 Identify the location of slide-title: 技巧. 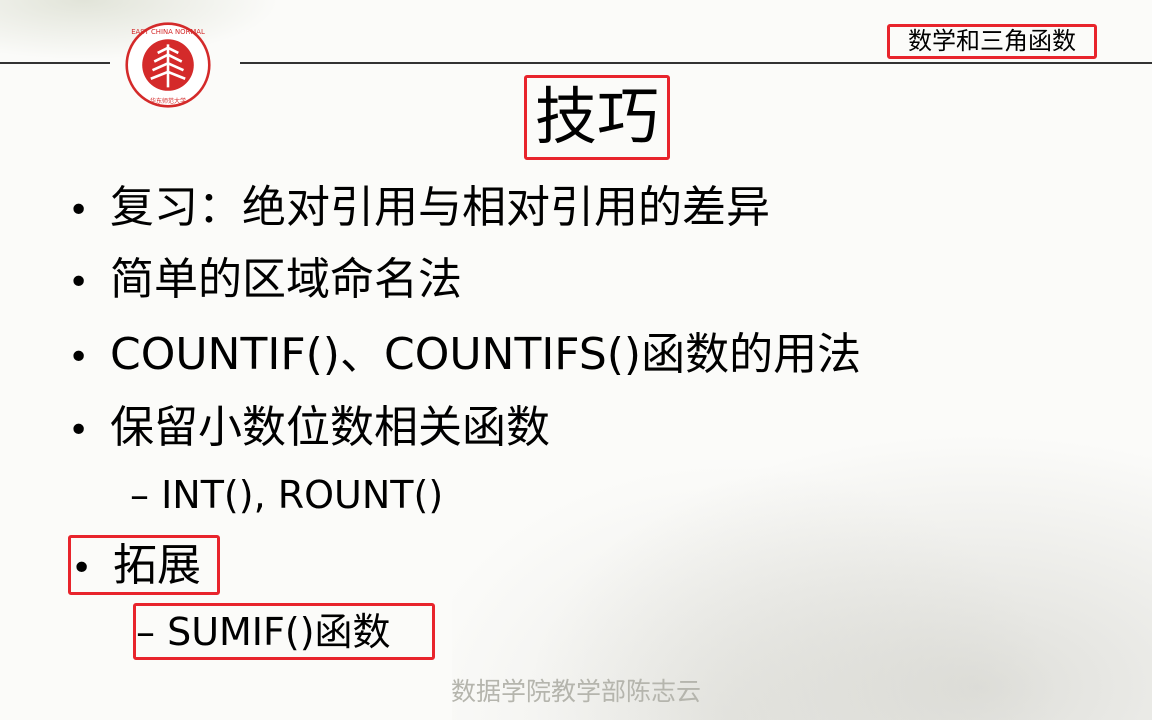
(597, 117).